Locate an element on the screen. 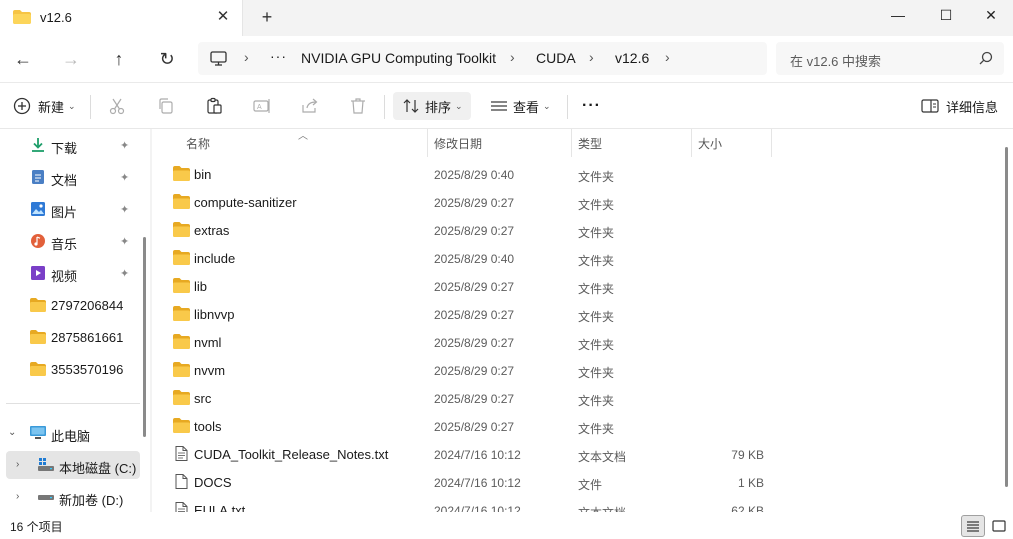 The image size is (1013, 539). drive-icon is located at coordinates (46, 464).